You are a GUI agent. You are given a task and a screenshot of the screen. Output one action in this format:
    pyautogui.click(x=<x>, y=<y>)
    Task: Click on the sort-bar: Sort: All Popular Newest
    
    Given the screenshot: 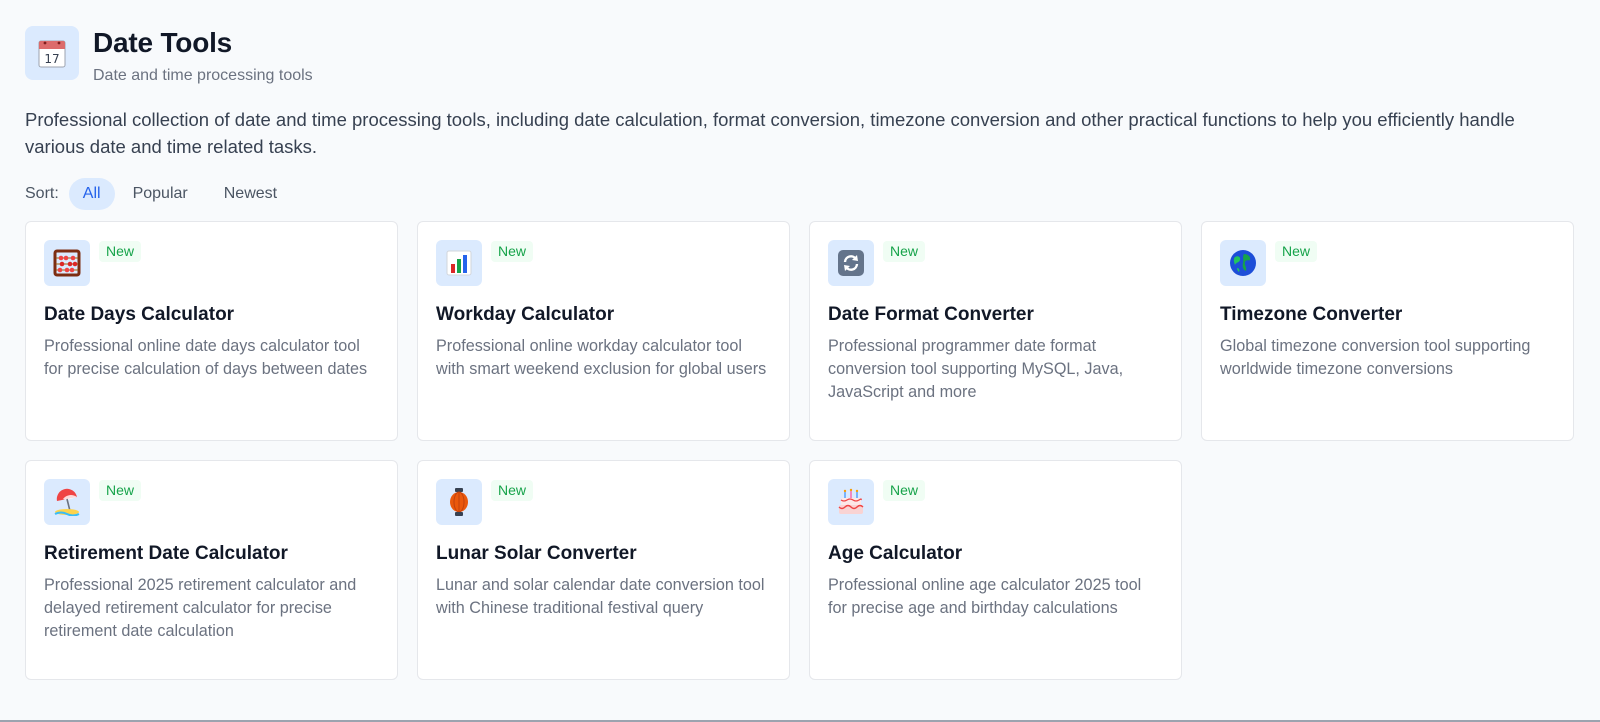 What is the action you would take?
    pyautogui.click(x=800, y=194)
    